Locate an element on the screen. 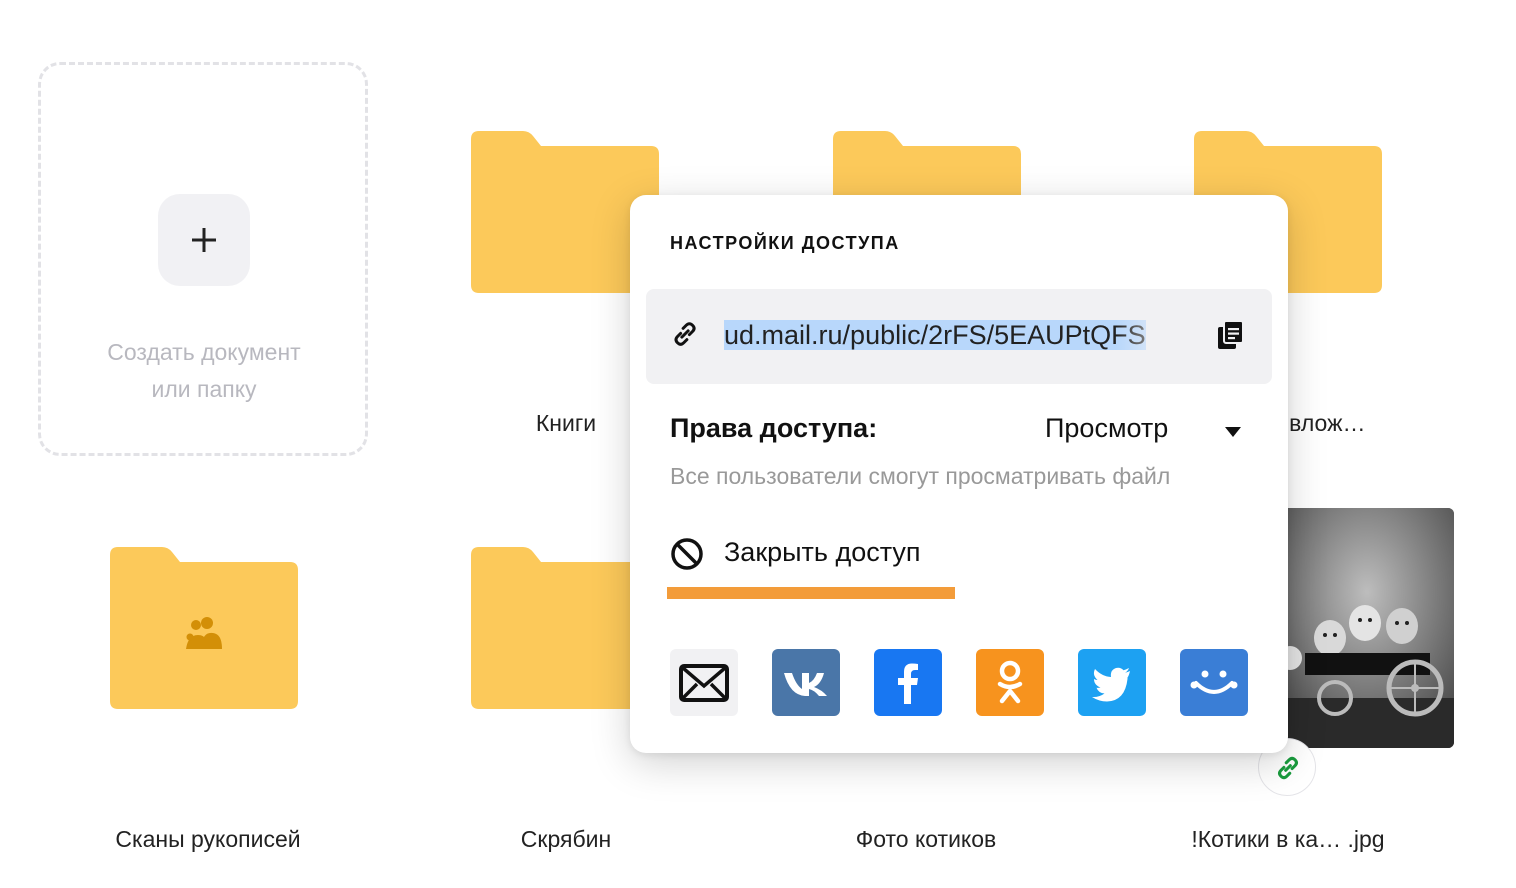 This screenshot has width=1516, height=888. share-mail-button is located at coordinates (704, 682).